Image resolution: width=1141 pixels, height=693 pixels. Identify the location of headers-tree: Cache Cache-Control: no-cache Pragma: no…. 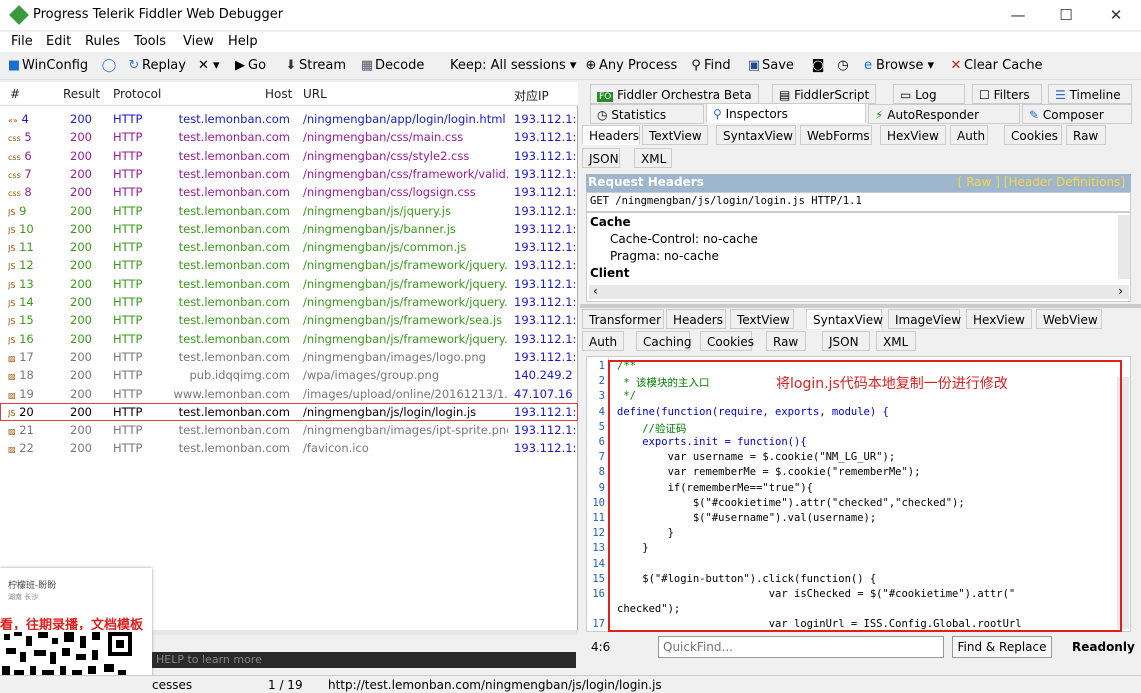
(858, 257).